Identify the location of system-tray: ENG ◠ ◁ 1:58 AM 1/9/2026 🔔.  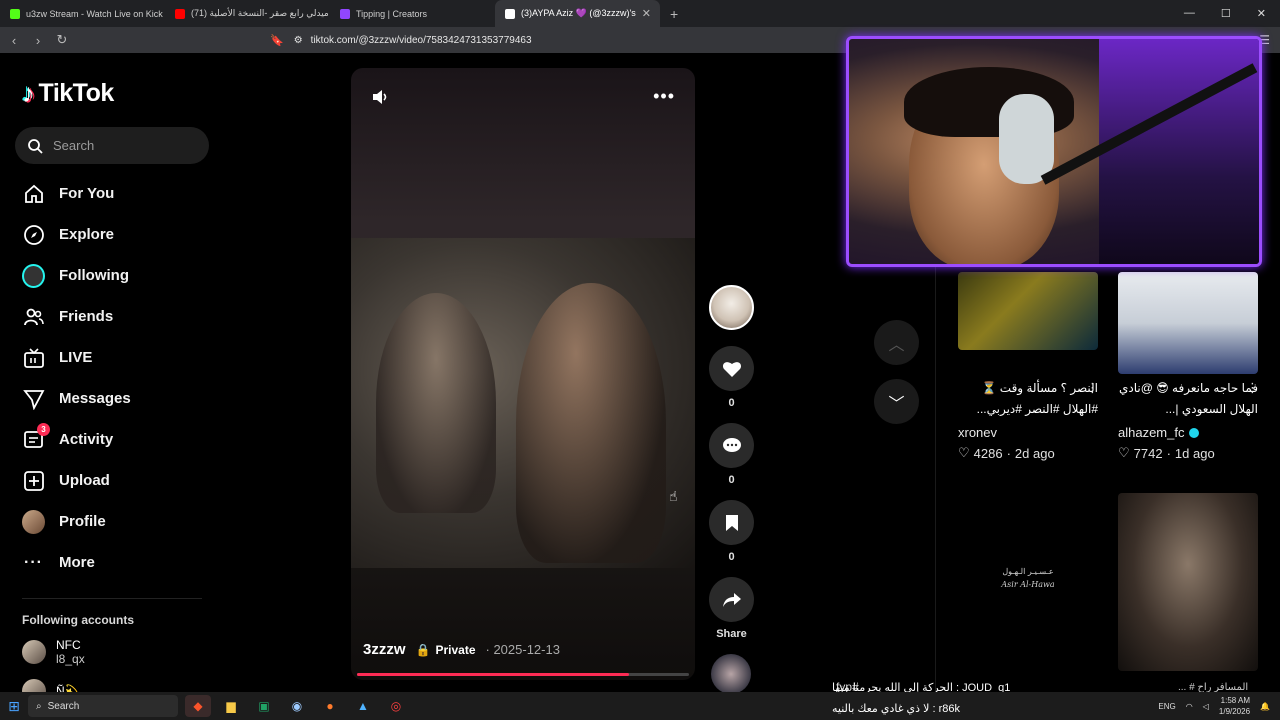
(1219, 706).